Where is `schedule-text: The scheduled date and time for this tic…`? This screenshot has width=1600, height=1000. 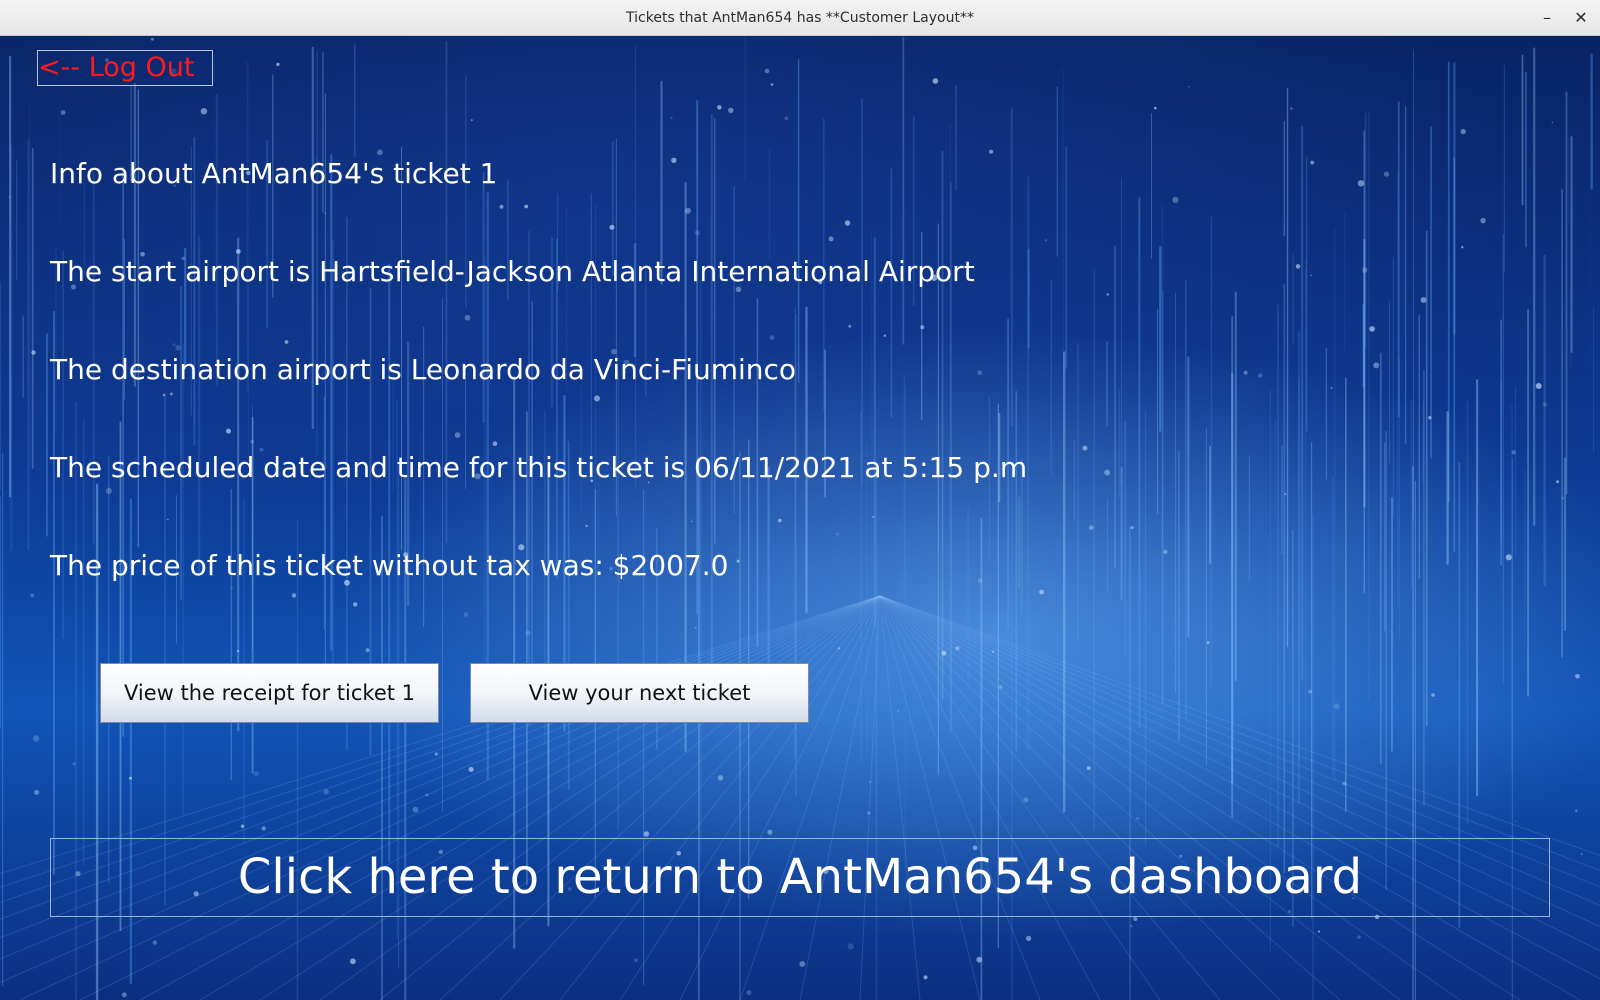 schedule-text: The scheduled date and time for this tic… is located at coordinates (539, 467).